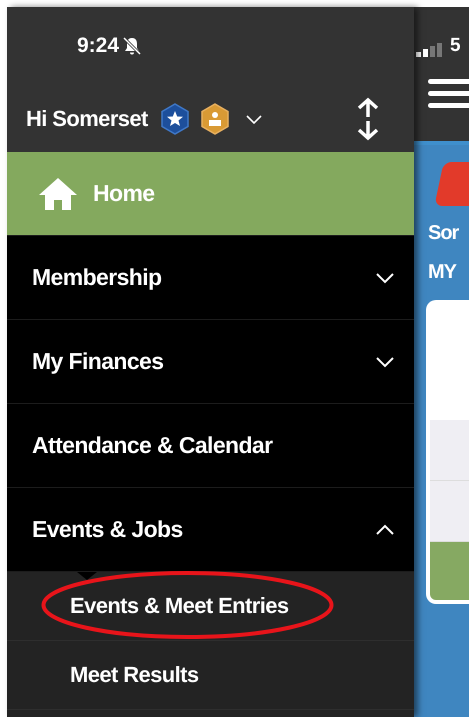 This screenshot has height=717, width=469. I want to click on menu-icon, so click(448, 94).